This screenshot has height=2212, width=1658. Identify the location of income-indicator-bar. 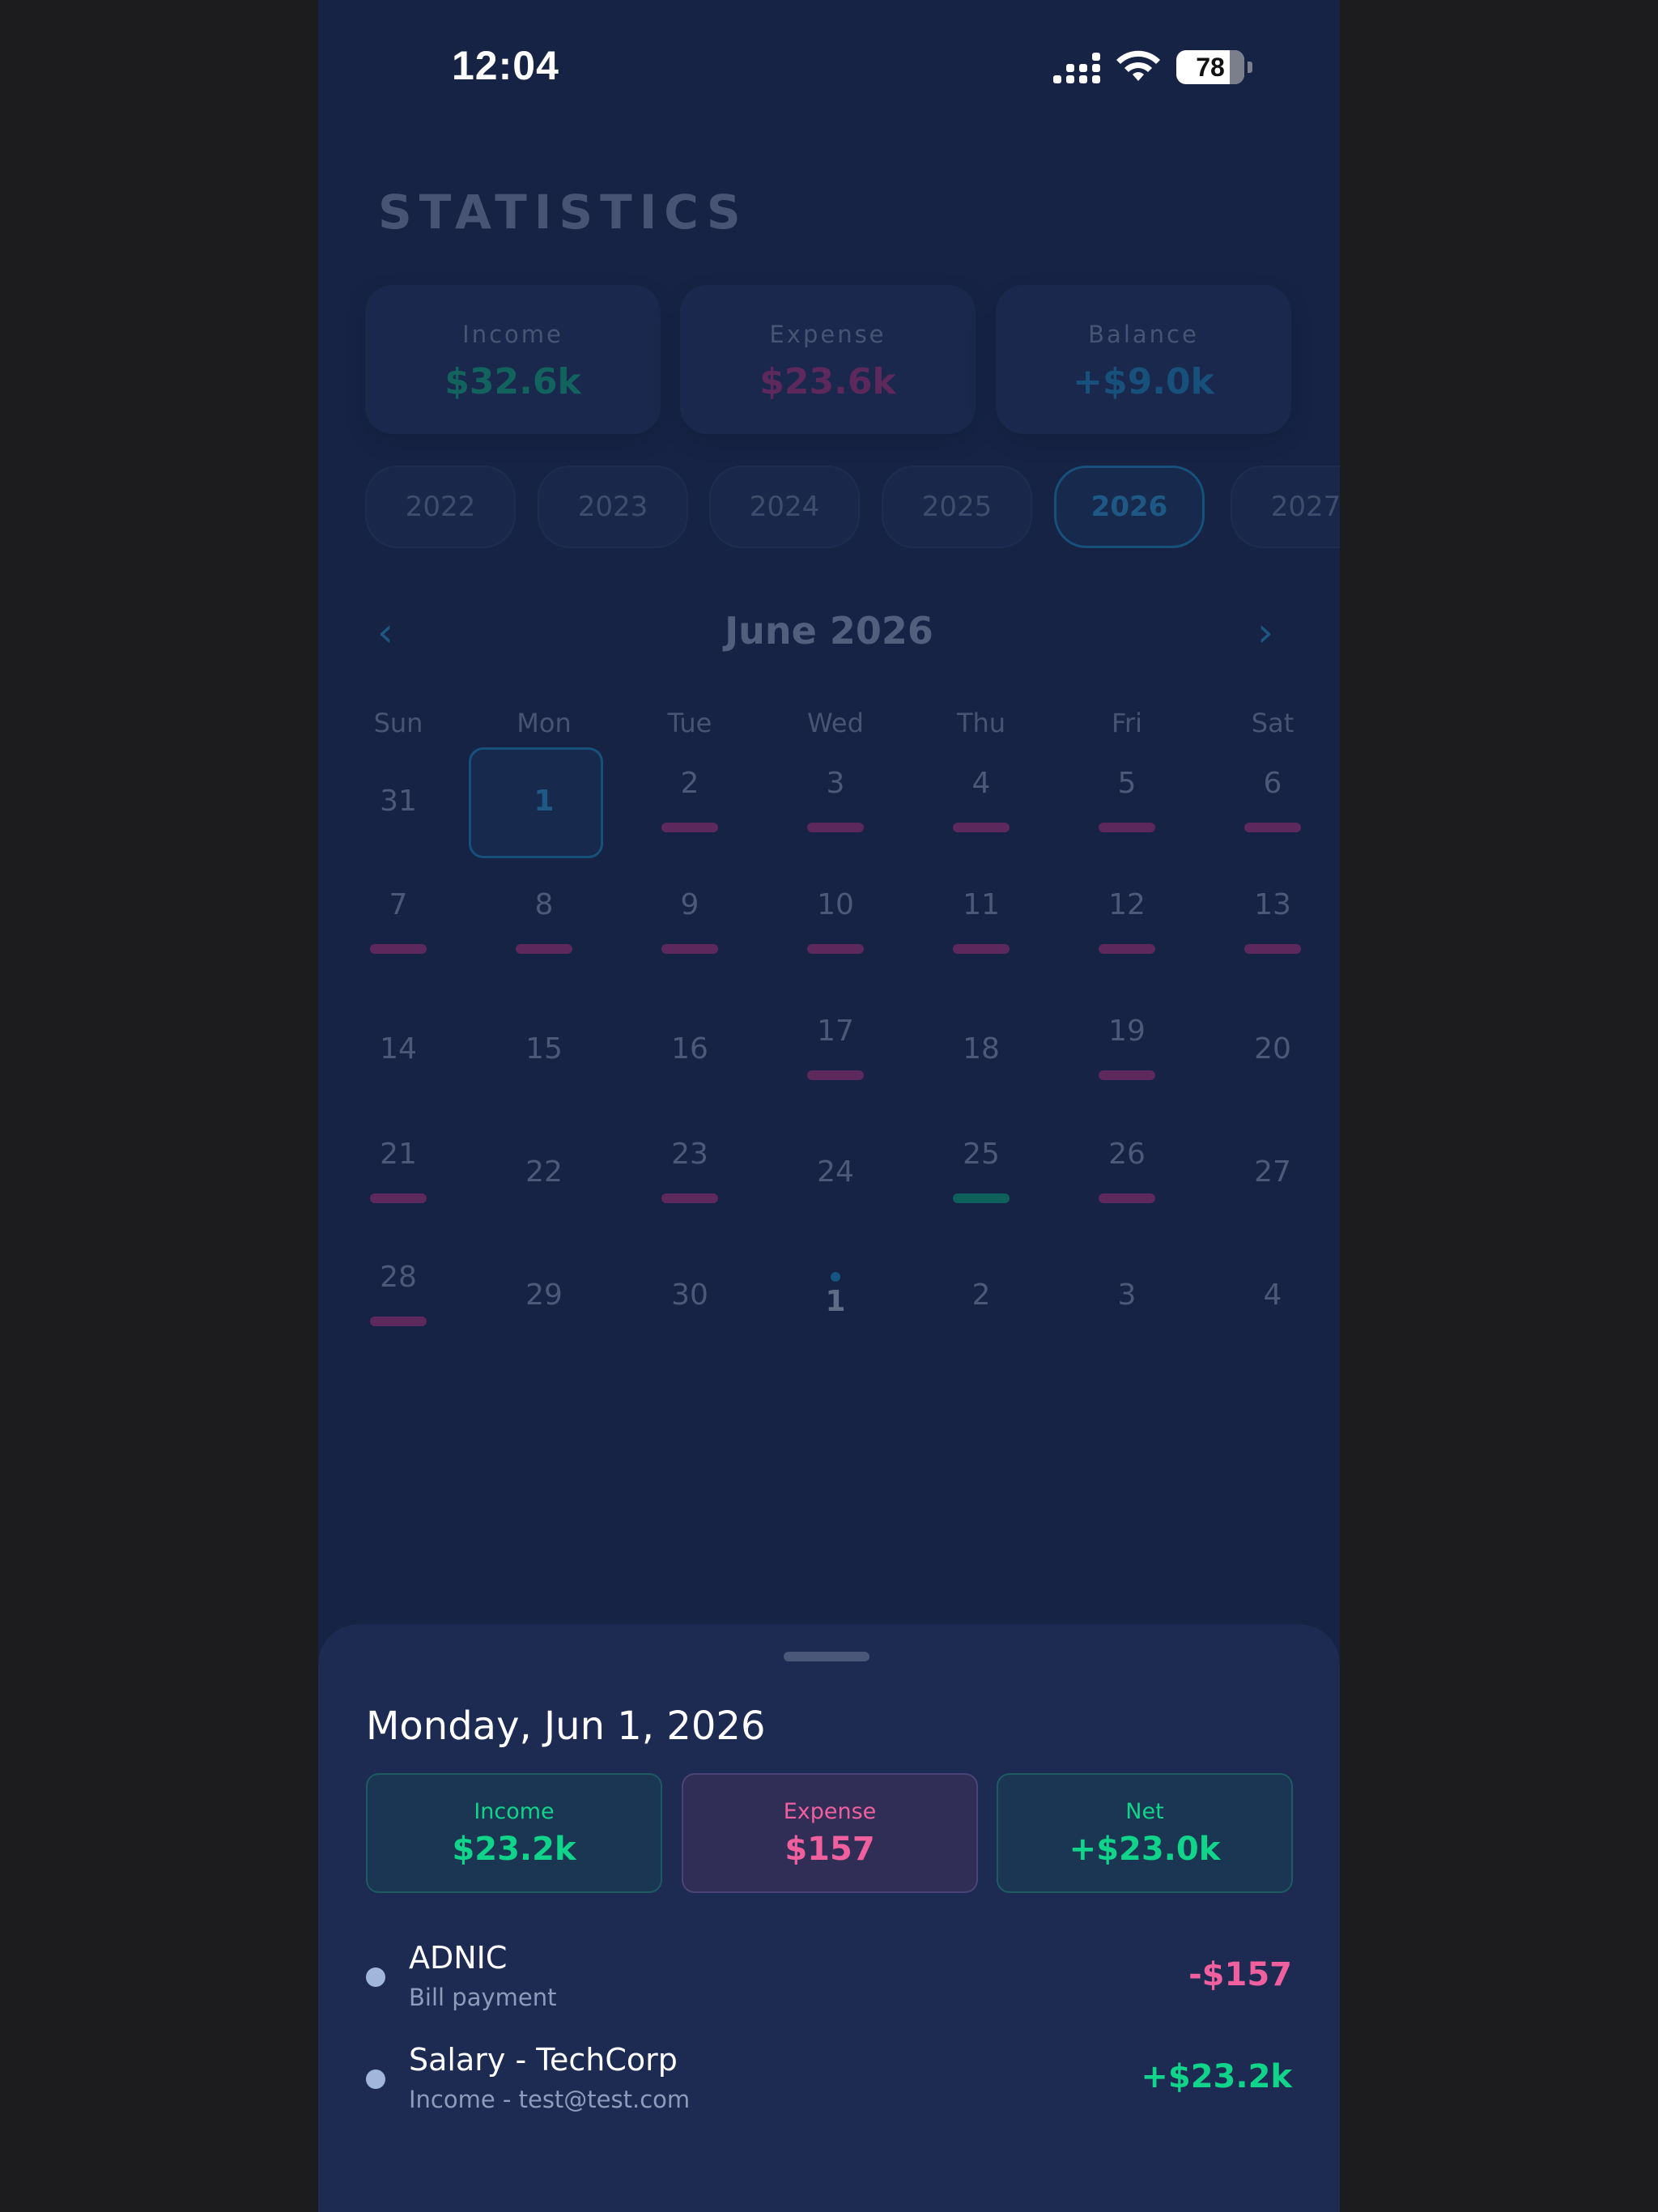
(981, 1198).